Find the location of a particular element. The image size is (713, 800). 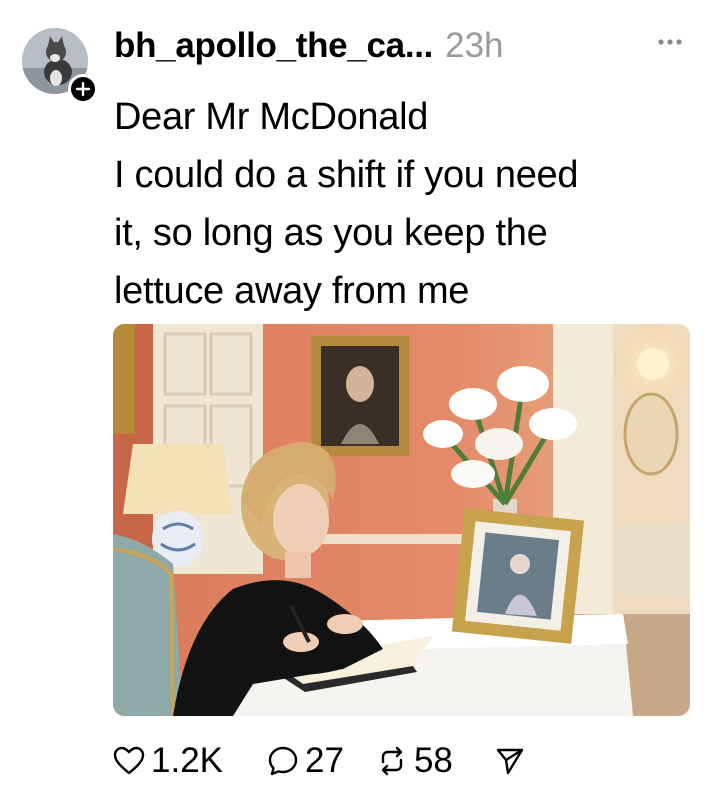

action-bar: 1.2K 27 58 is located at coordinates (319, 761).